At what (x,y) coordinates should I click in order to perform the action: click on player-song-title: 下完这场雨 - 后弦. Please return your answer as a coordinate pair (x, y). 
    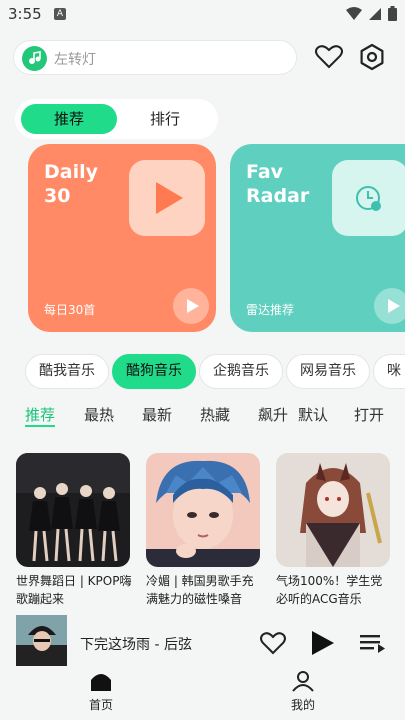
    Looking at the image, I should click on (136, 645).